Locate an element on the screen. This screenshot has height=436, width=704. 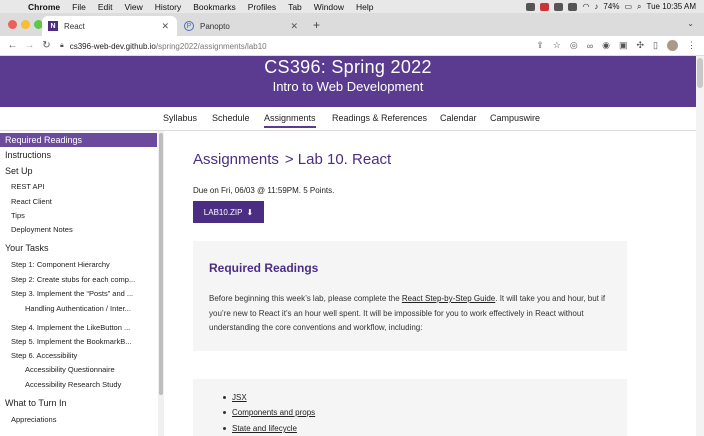
breadcrumb-assignments: Assignments is located at coordinates (236, 159).